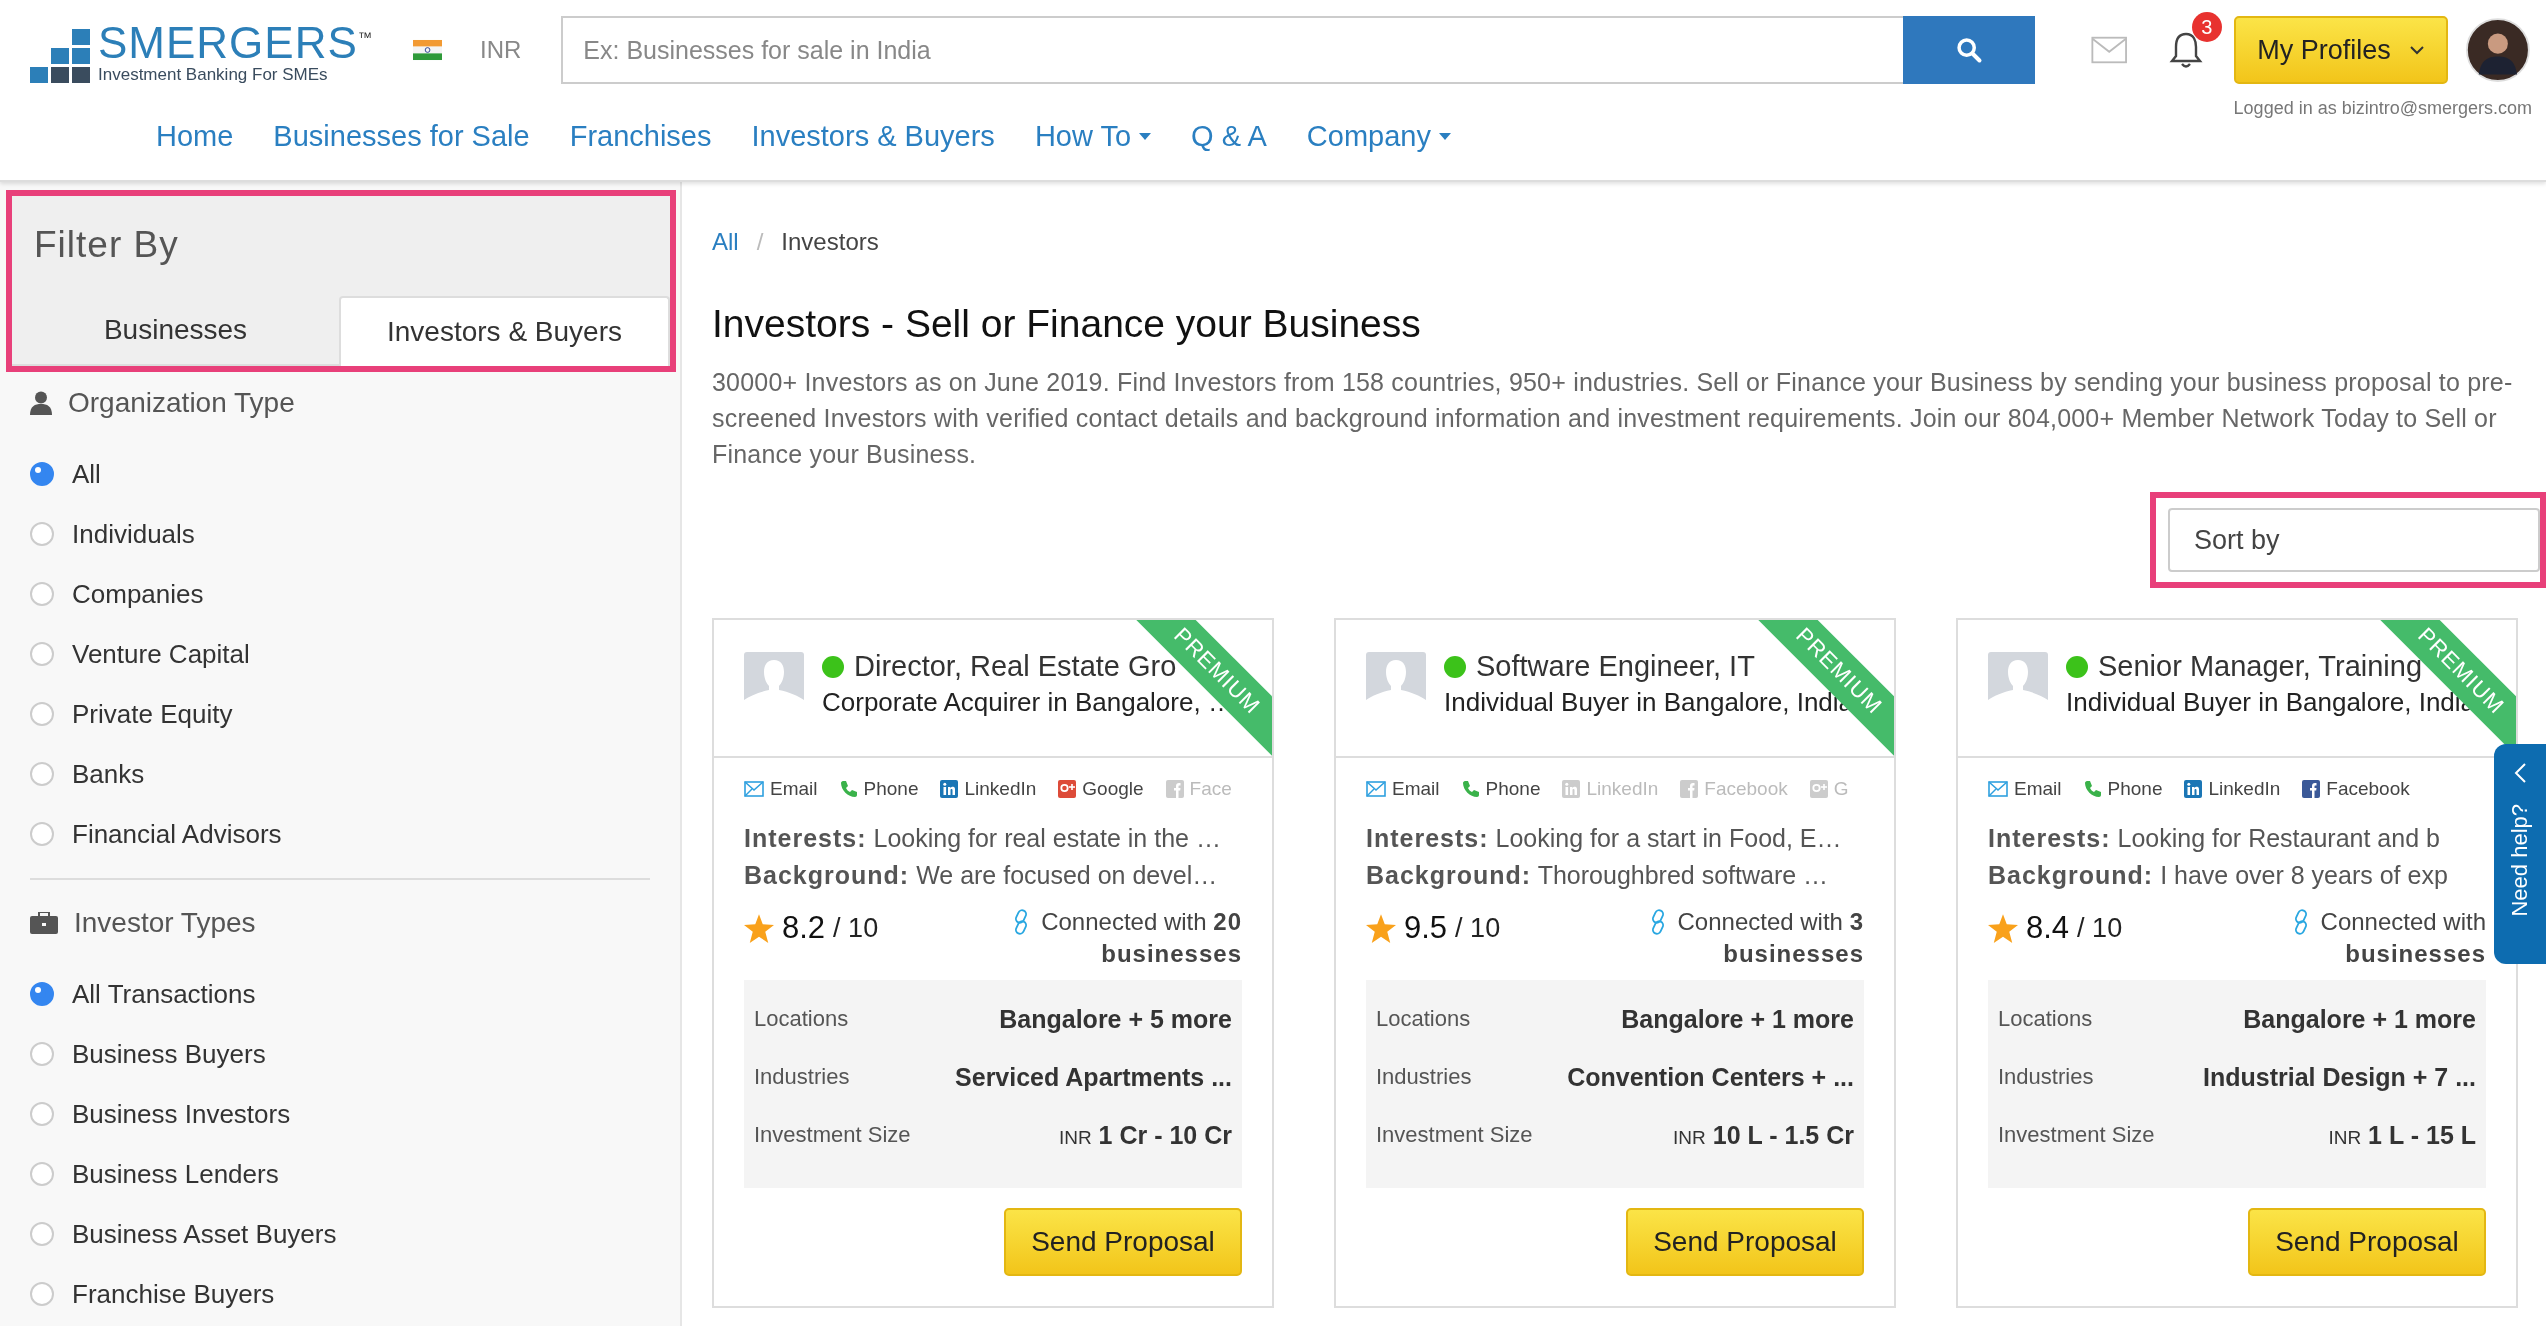 Image resolution: width=2546 pixels, height=1326 pixels. Describe the element at coordinates (161, 654) in the screenshot. I see `option-label: Venture Capital` at that location.